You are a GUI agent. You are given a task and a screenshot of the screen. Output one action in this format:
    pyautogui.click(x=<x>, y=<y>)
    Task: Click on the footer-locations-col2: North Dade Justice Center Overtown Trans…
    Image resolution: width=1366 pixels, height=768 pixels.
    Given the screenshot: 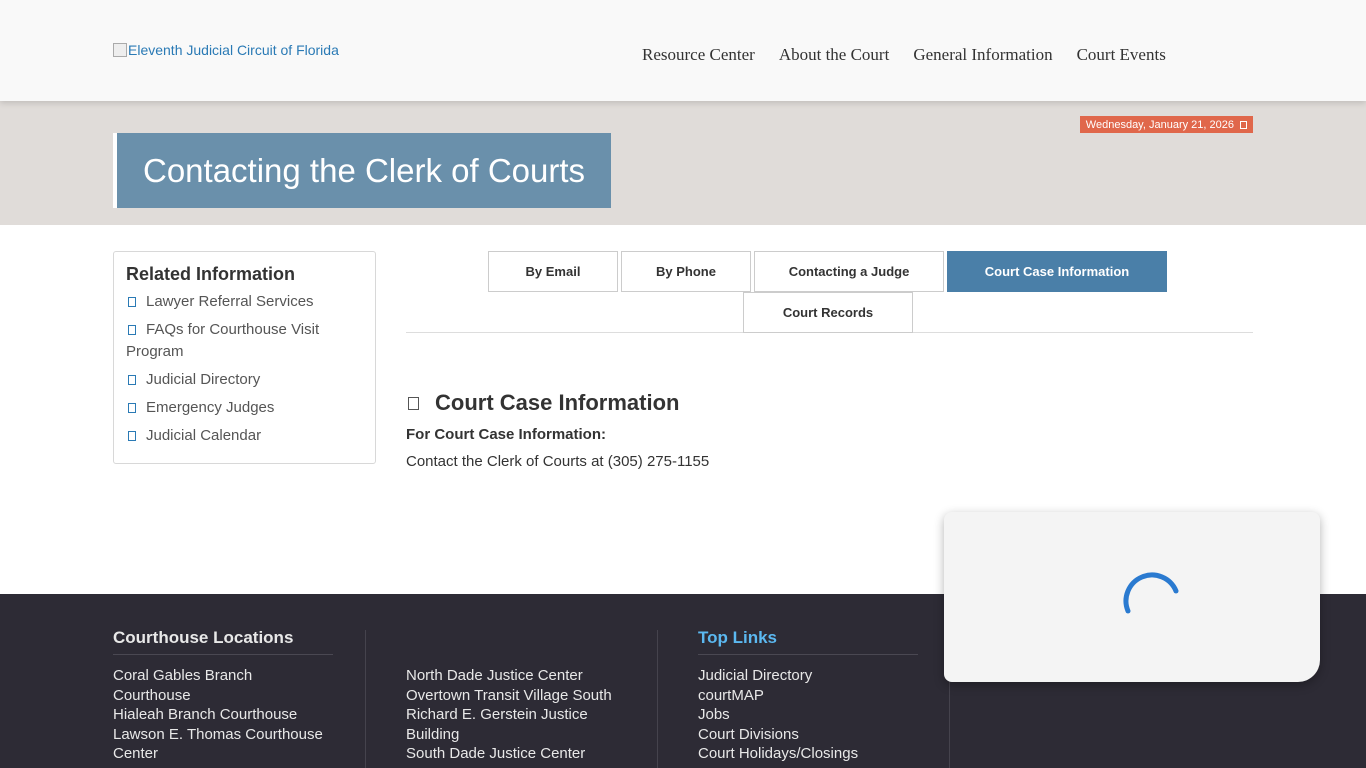 What is the action you would take?
    pyautogui.click(x=516, y=715)
    